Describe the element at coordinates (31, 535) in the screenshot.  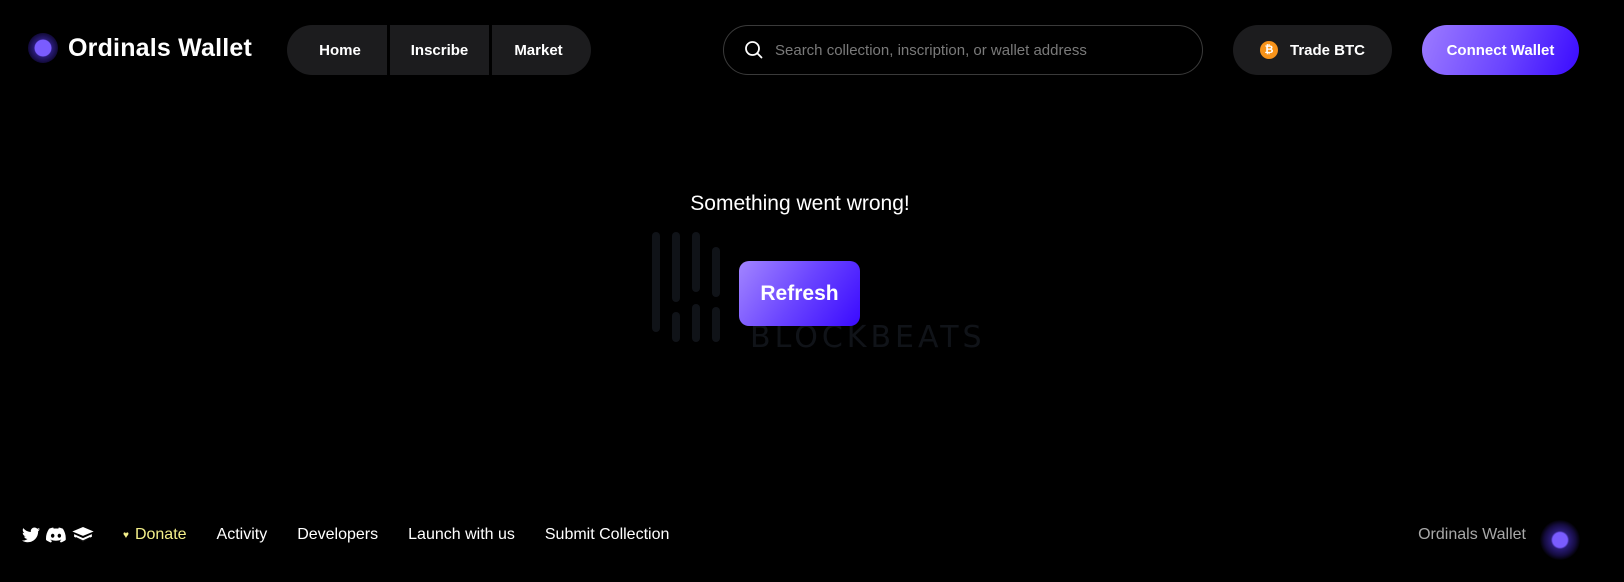
I see `twitter-icon` at that location.